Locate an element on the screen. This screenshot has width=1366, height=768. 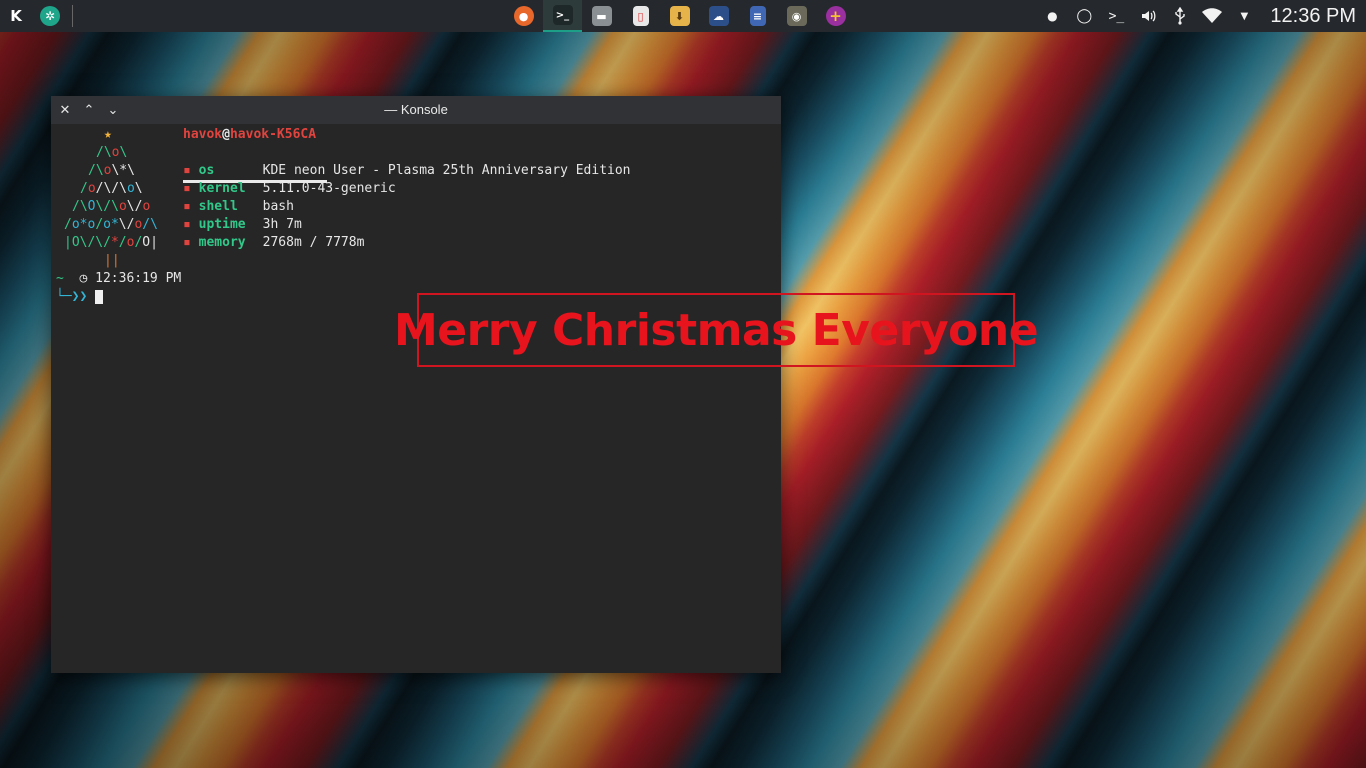
circle-icon: ◯ is located at coordinates (1084, 16).